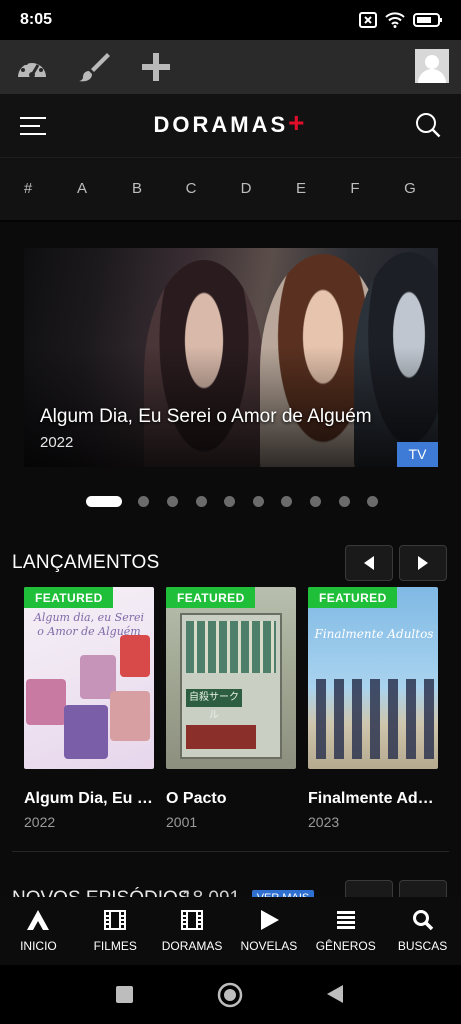 This screenshot has width=461, height=1024. What do you see at coordinates (192, 931) in the screenshot?
I see `nav-doramas: DORAMAS` at bounding box center [192, 931].